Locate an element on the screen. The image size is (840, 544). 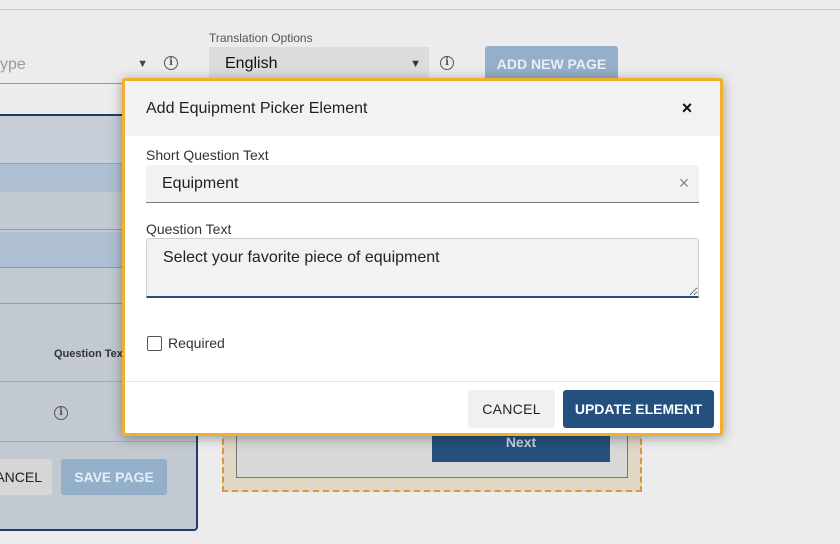
dialog-header: Add Equipment Picker Element × is located at coordinates (422, 108).